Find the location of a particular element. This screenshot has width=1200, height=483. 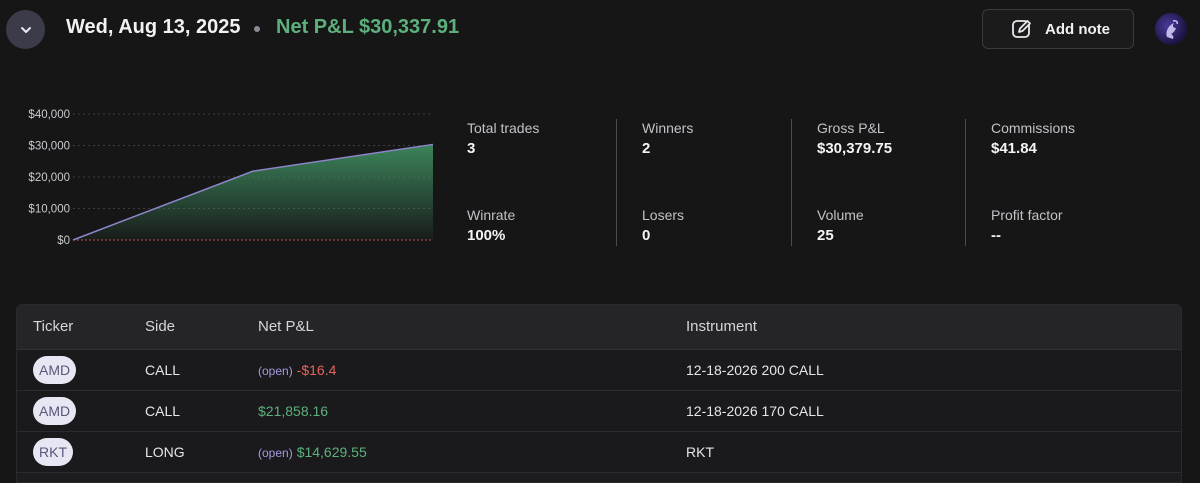

edit-note-icon is located at coordinates (1021, 29).